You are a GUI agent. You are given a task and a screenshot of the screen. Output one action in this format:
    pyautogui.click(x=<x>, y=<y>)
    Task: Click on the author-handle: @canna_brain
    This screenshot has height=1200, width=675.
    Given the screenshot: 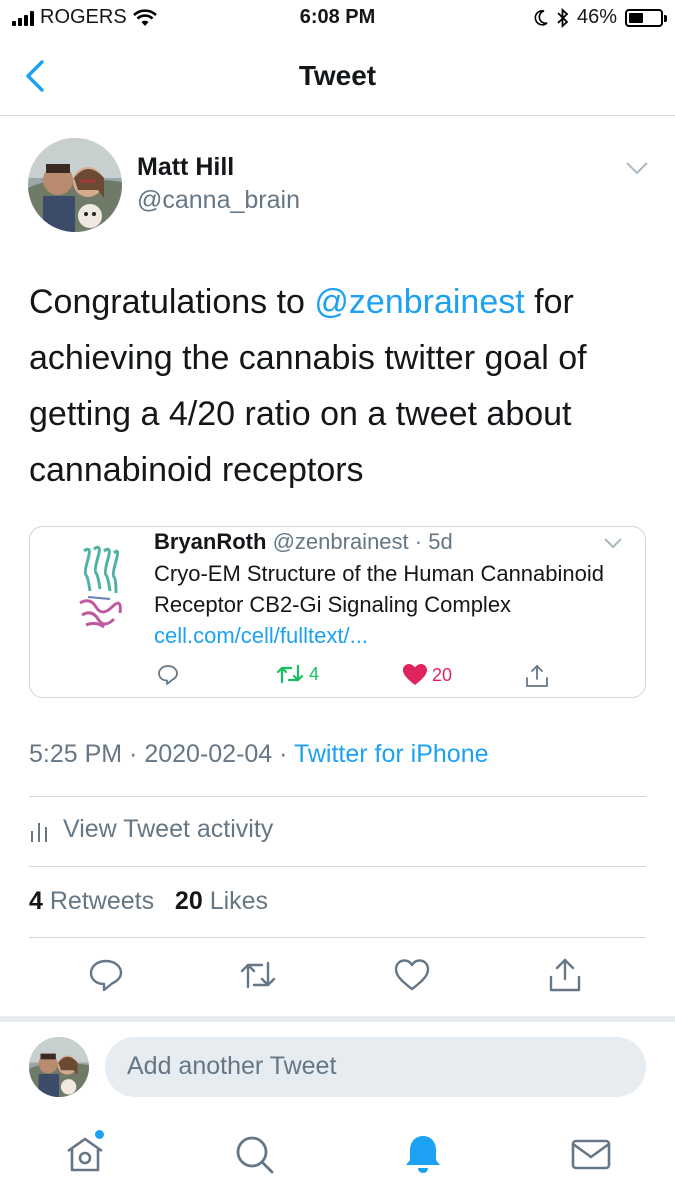 What is the action you would take?
    pyautogui.click(x=218, y=200)
    